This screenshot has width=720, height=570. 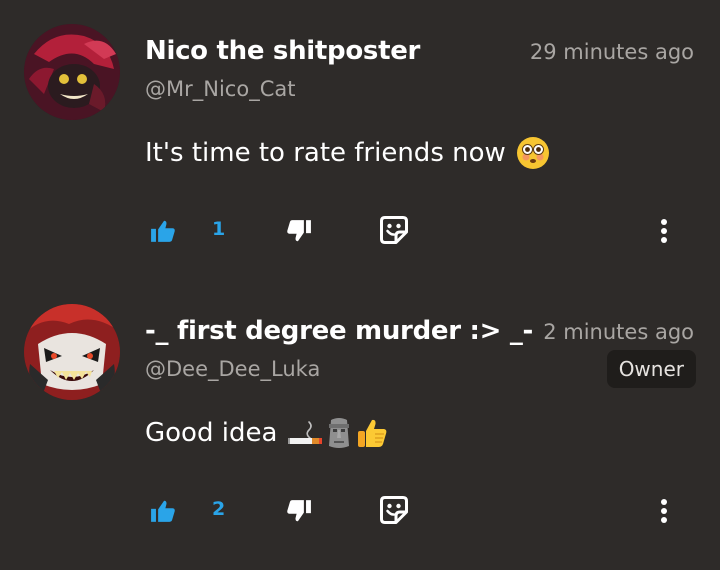 What do you see at coordinates (219, 229) in the screenshot?
I see `like-count: 1` at bounding box center [219, 229].